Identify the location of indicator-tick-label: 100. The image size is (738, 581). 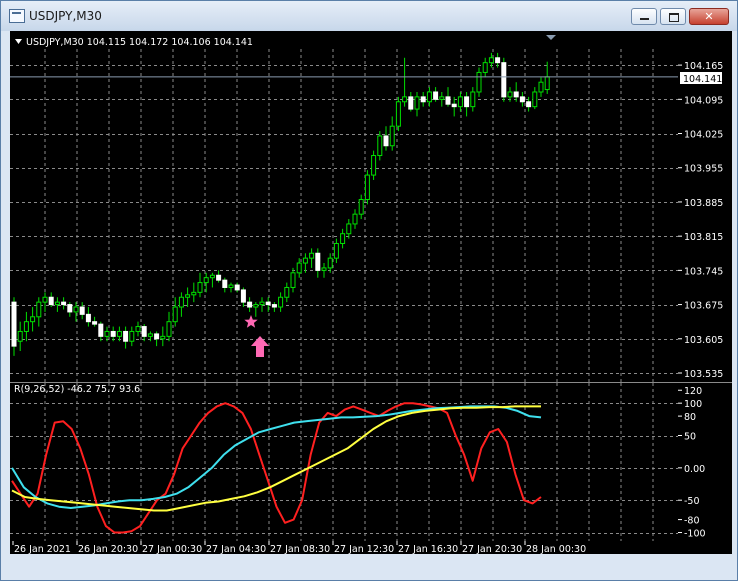
(693, 404).